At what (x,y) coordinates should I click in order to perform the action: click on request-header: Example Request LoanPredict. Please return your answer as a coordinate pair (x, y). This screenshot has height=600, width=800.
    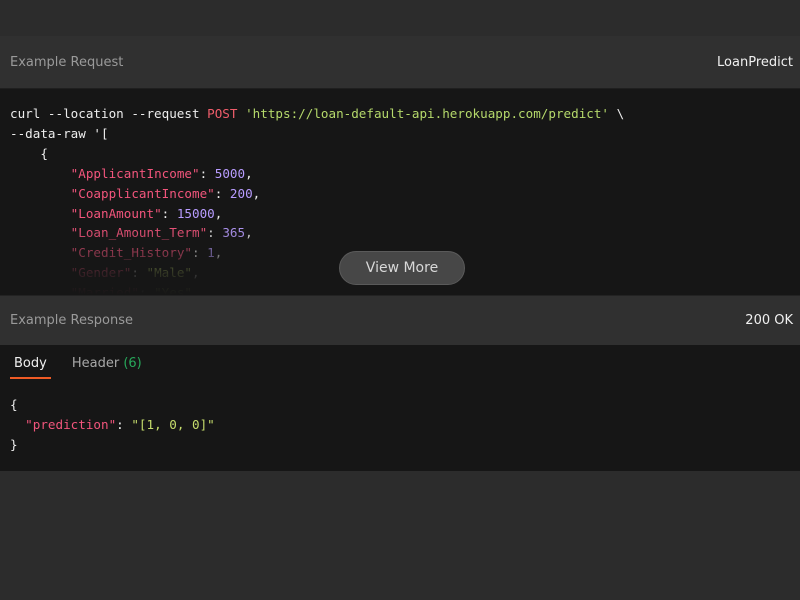
    Looking at the image, I should click on (400, 62).